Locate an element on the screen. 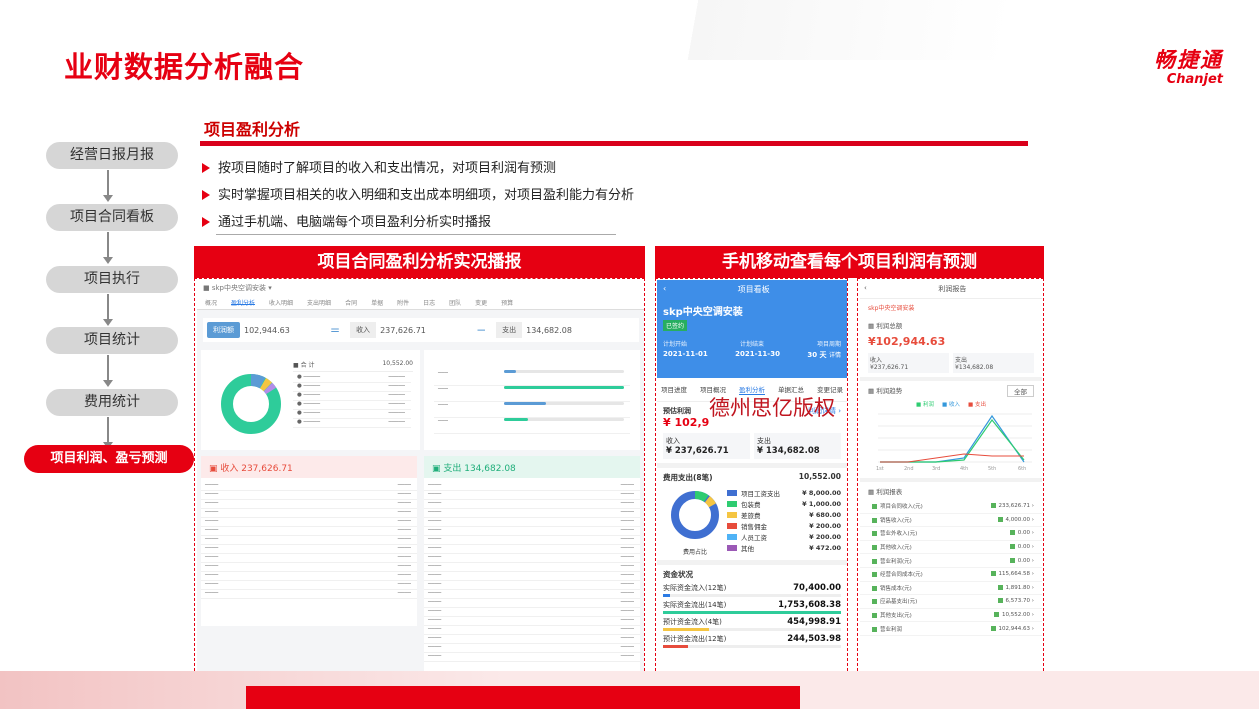  income-tag: 收入 is located at coordinates (363, 330).